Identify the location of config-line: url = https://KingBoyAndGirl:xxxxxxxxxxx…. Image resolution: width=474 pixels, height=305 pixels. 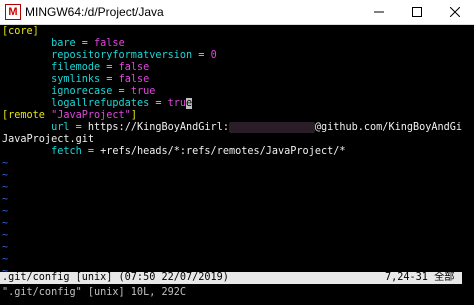
(232, 128).